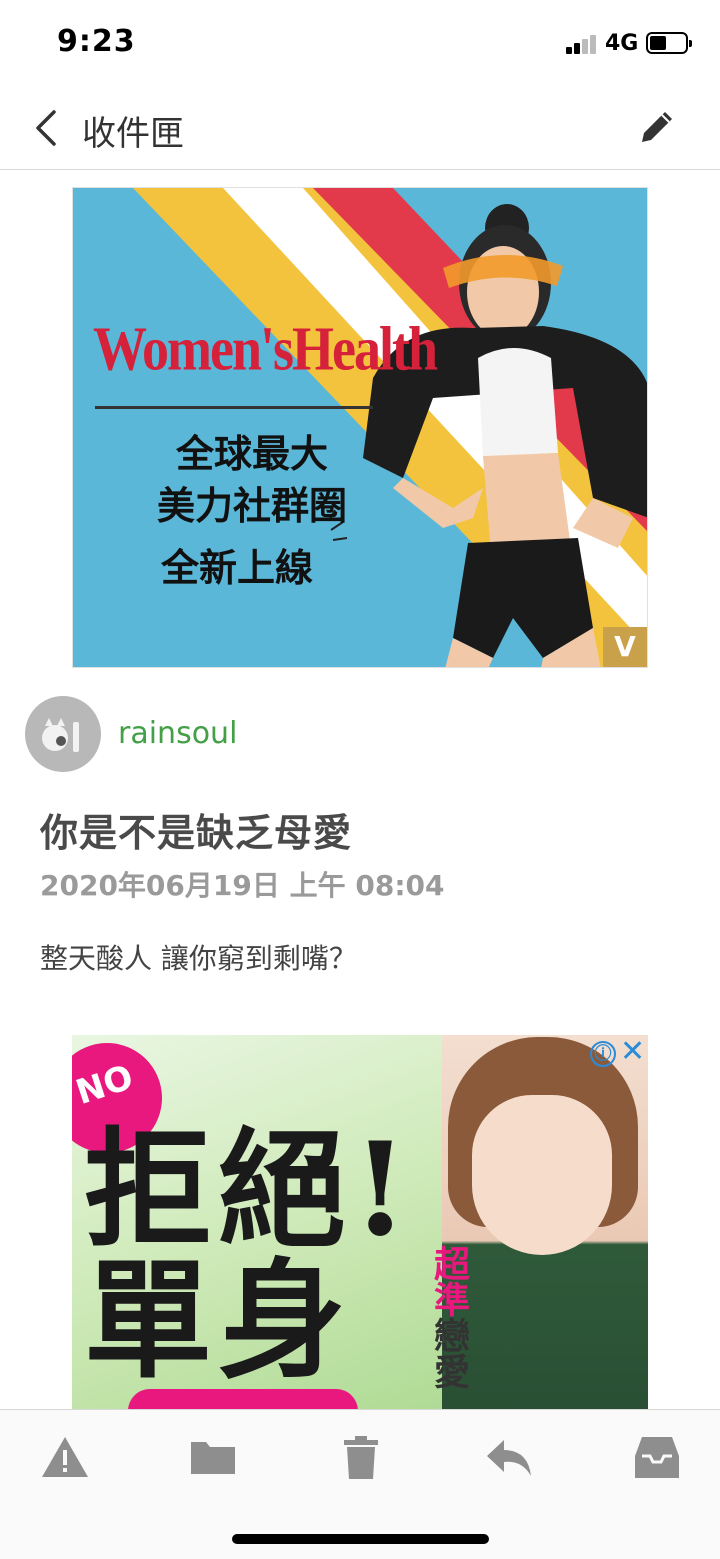 The height and width of the screenshot is (1559, 720). Describe the element at coordinates (509, 1457) in the screenshot. I see `reply-icon` at that location.